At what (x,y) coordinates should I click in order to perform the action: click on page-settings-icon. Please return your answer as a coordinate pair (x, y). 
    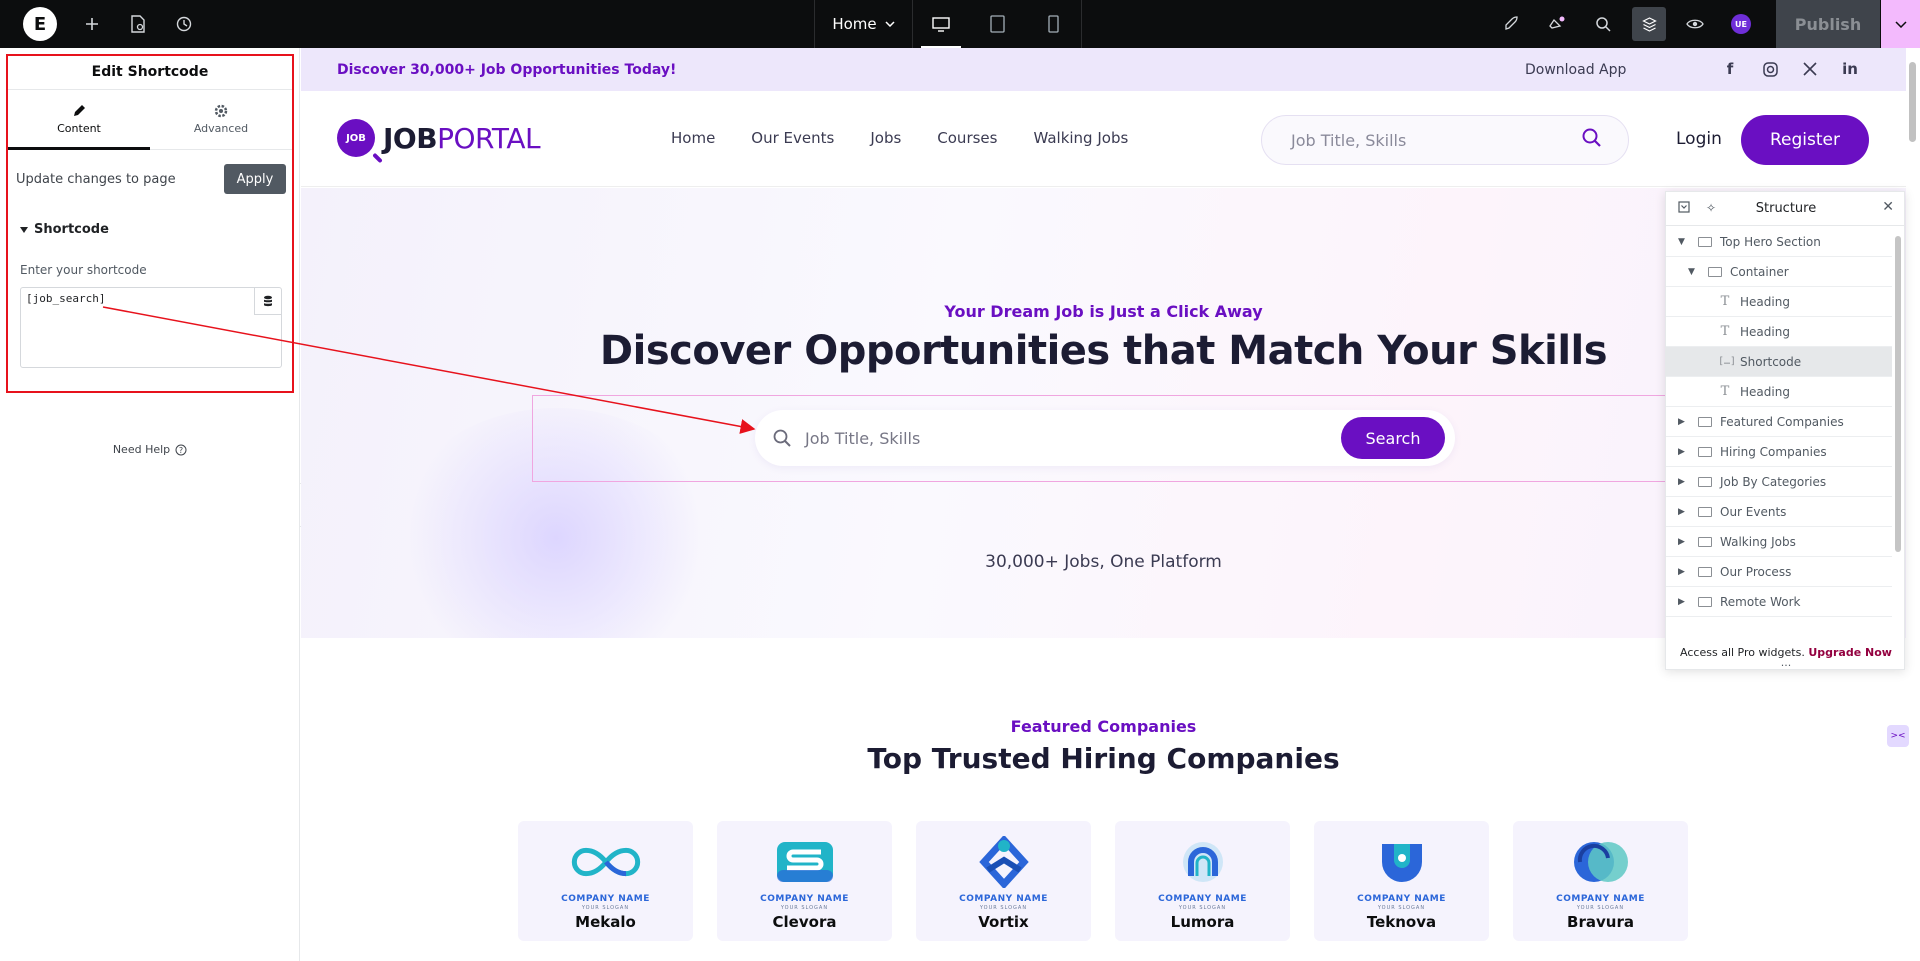
    Looking at the image, I should click on (138, 24).